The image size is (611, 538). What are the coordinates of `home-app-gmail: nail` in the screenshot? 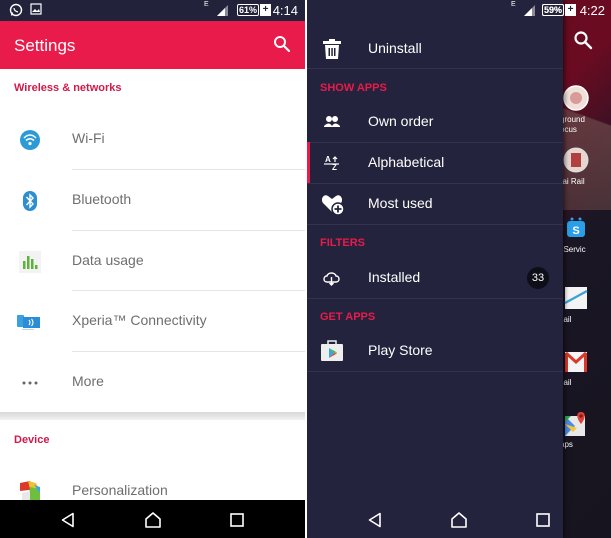 It's located at (584, 378).